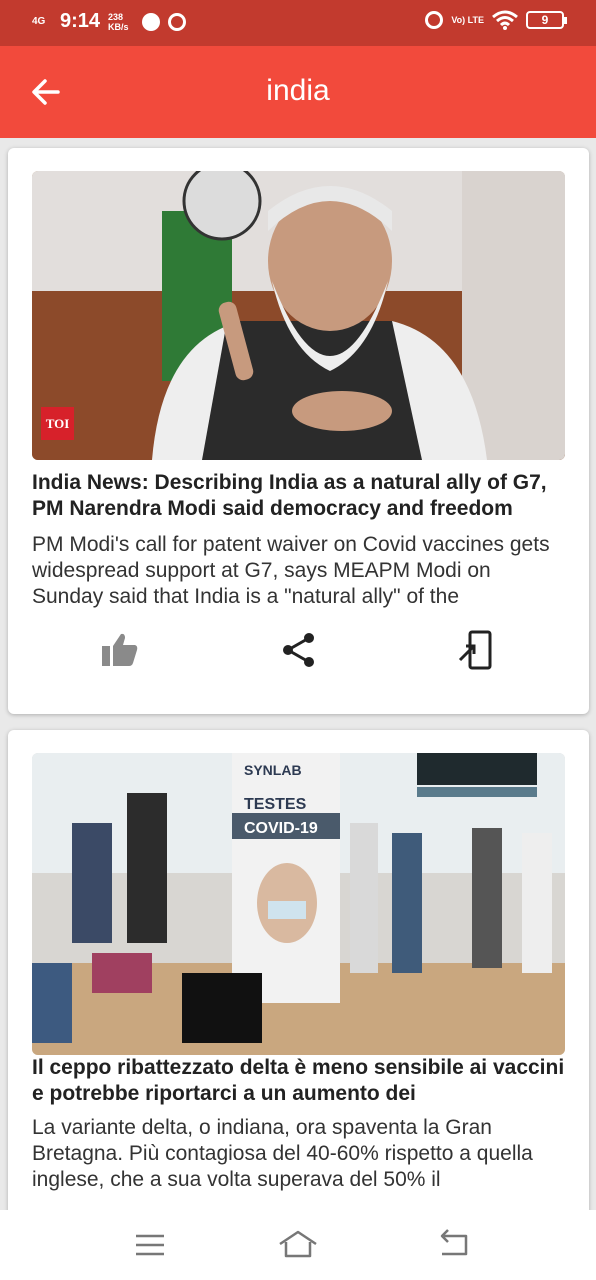 Image resolution: width=596 pixels, height=1280 pixels. What do you see at coordinates (80, 21) in the screenshot?
I see `status-time: 9:14` at bounding box center [80, 21].